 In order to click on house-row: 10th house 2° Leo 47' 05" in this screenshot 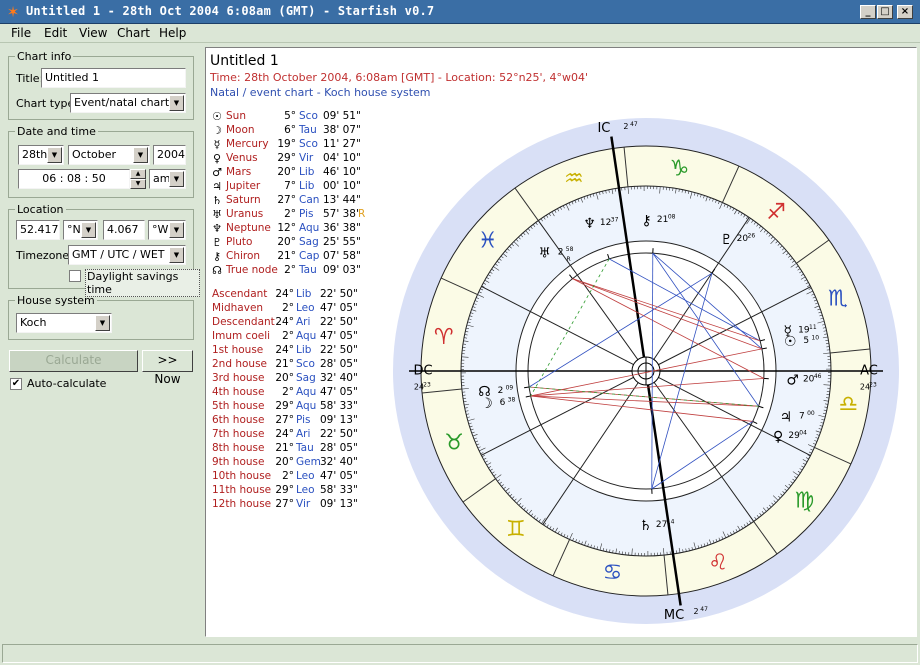, I will do `click(300, 477)`.